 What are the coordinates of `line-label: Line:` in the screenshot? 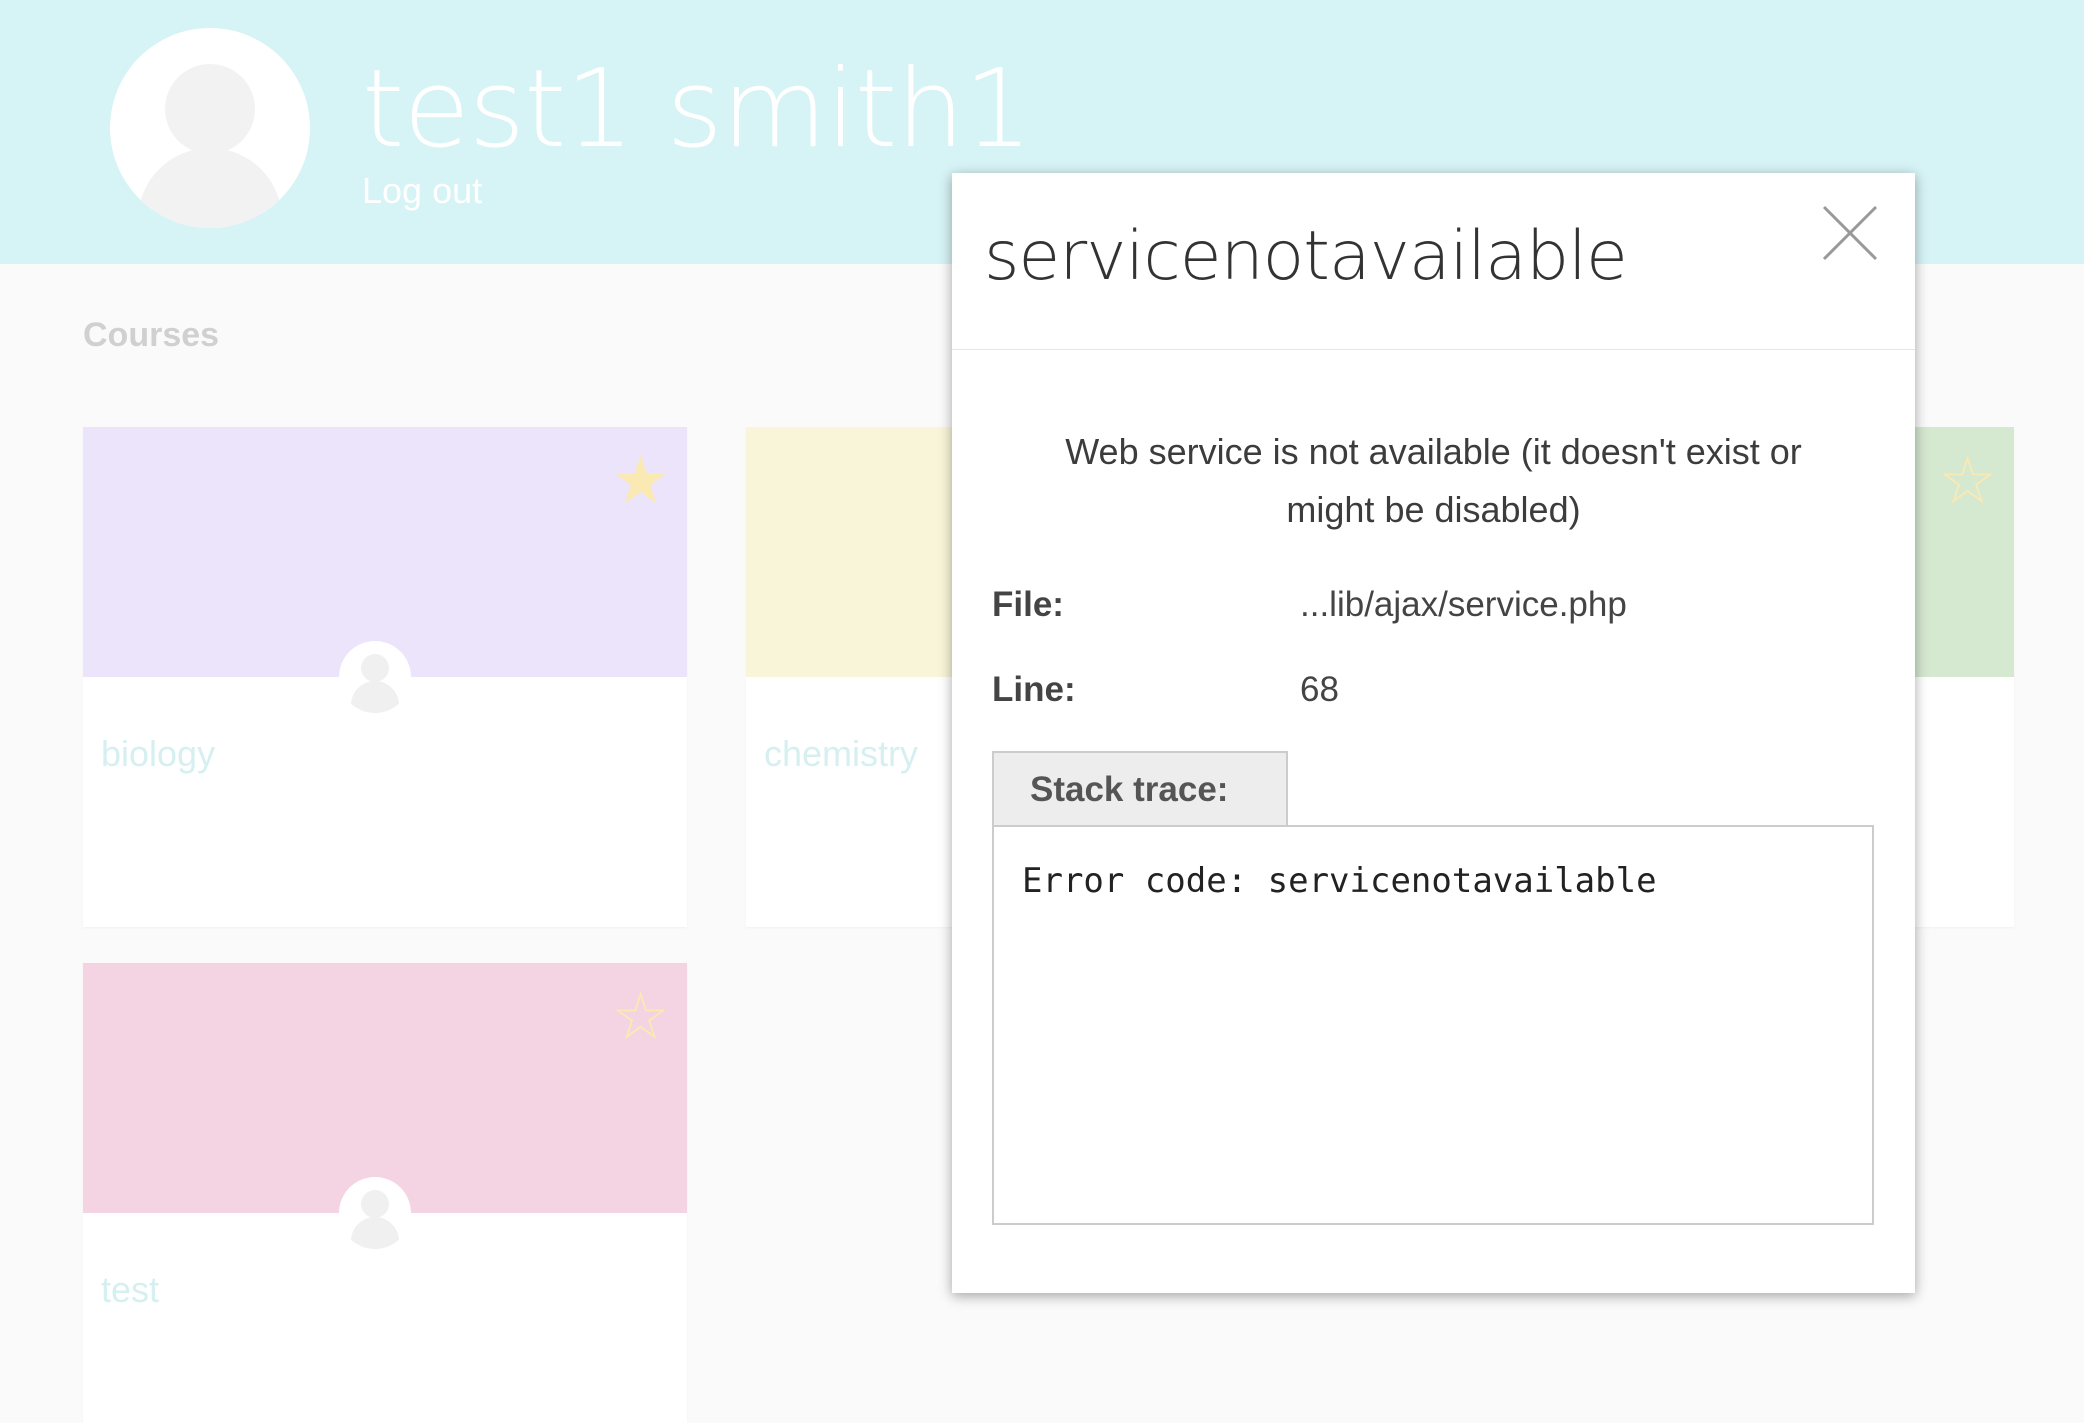 It's located at (1034, 689).